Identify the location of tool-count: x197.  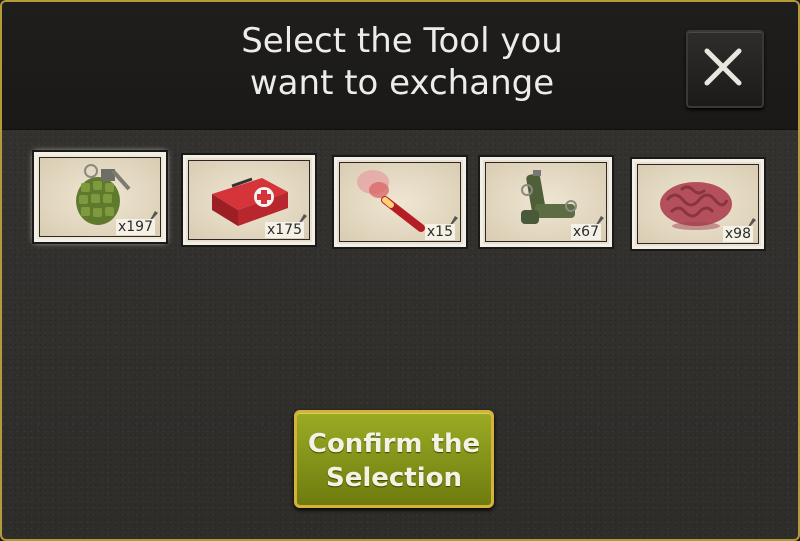
(135, 227).